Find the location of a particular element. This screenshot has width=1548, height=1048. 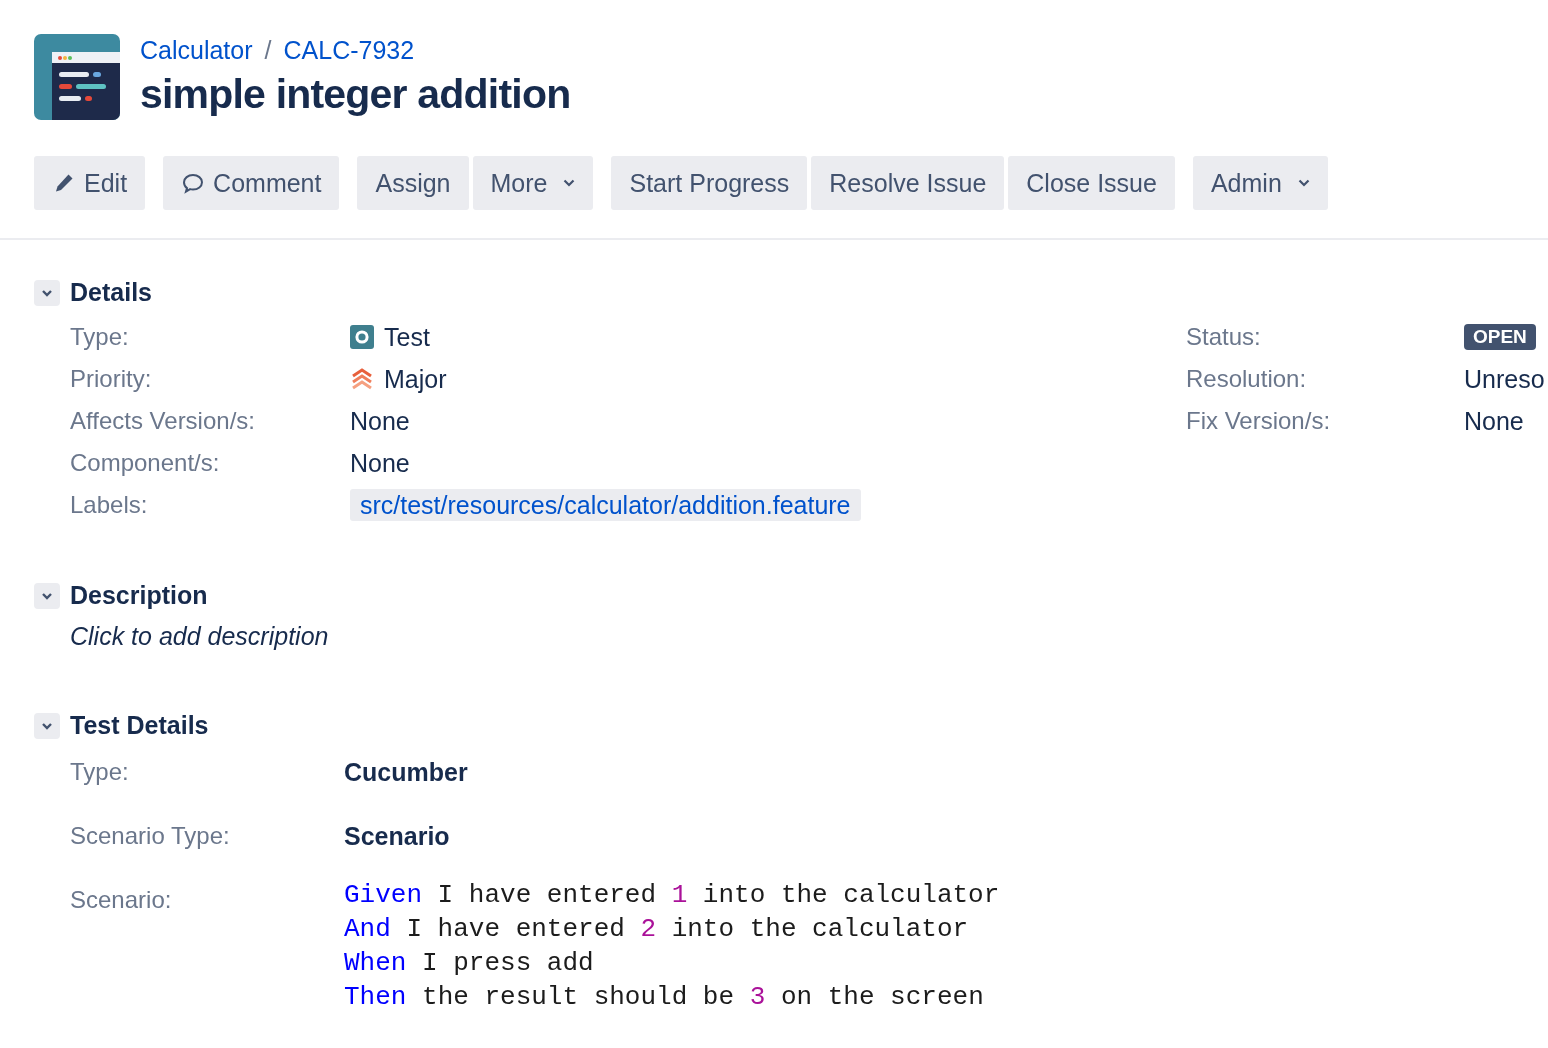

section-heading: Details is located at coordinates (111, 292).